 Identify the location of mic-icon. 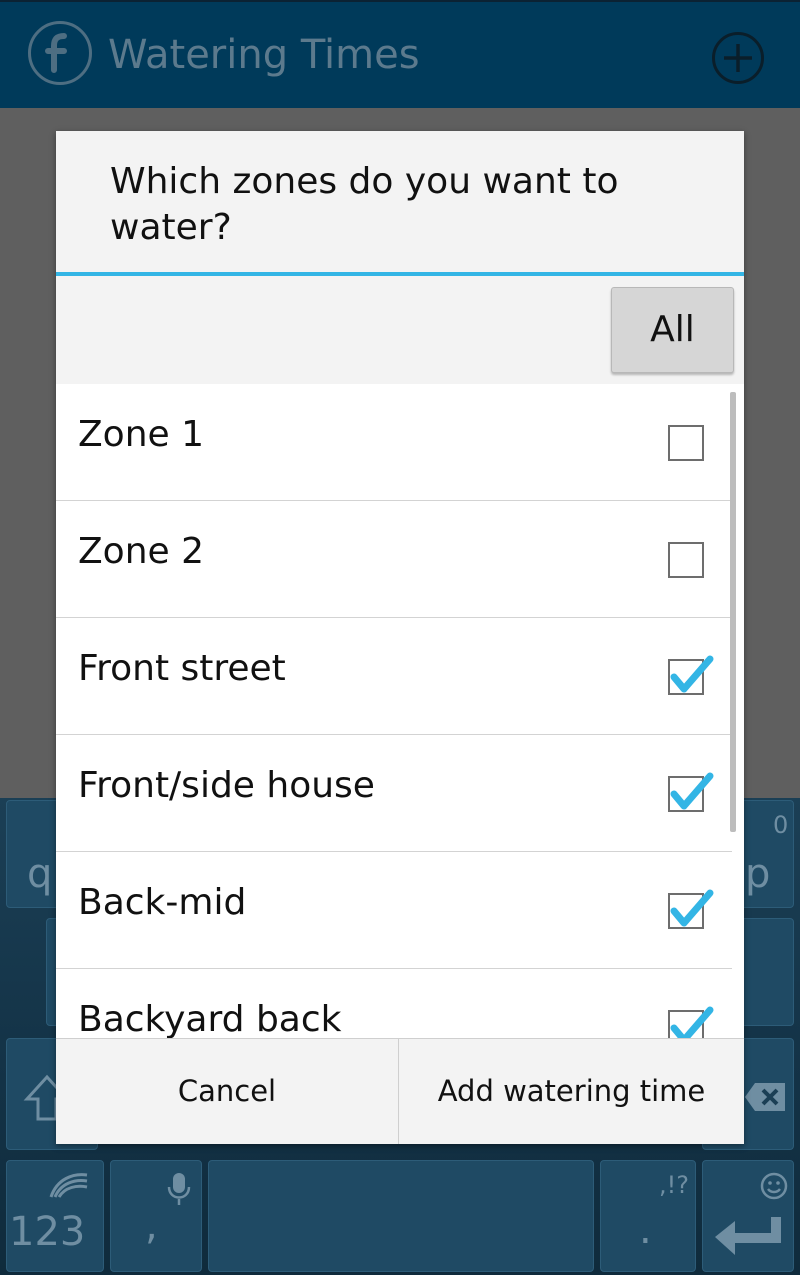
(179, 1189).